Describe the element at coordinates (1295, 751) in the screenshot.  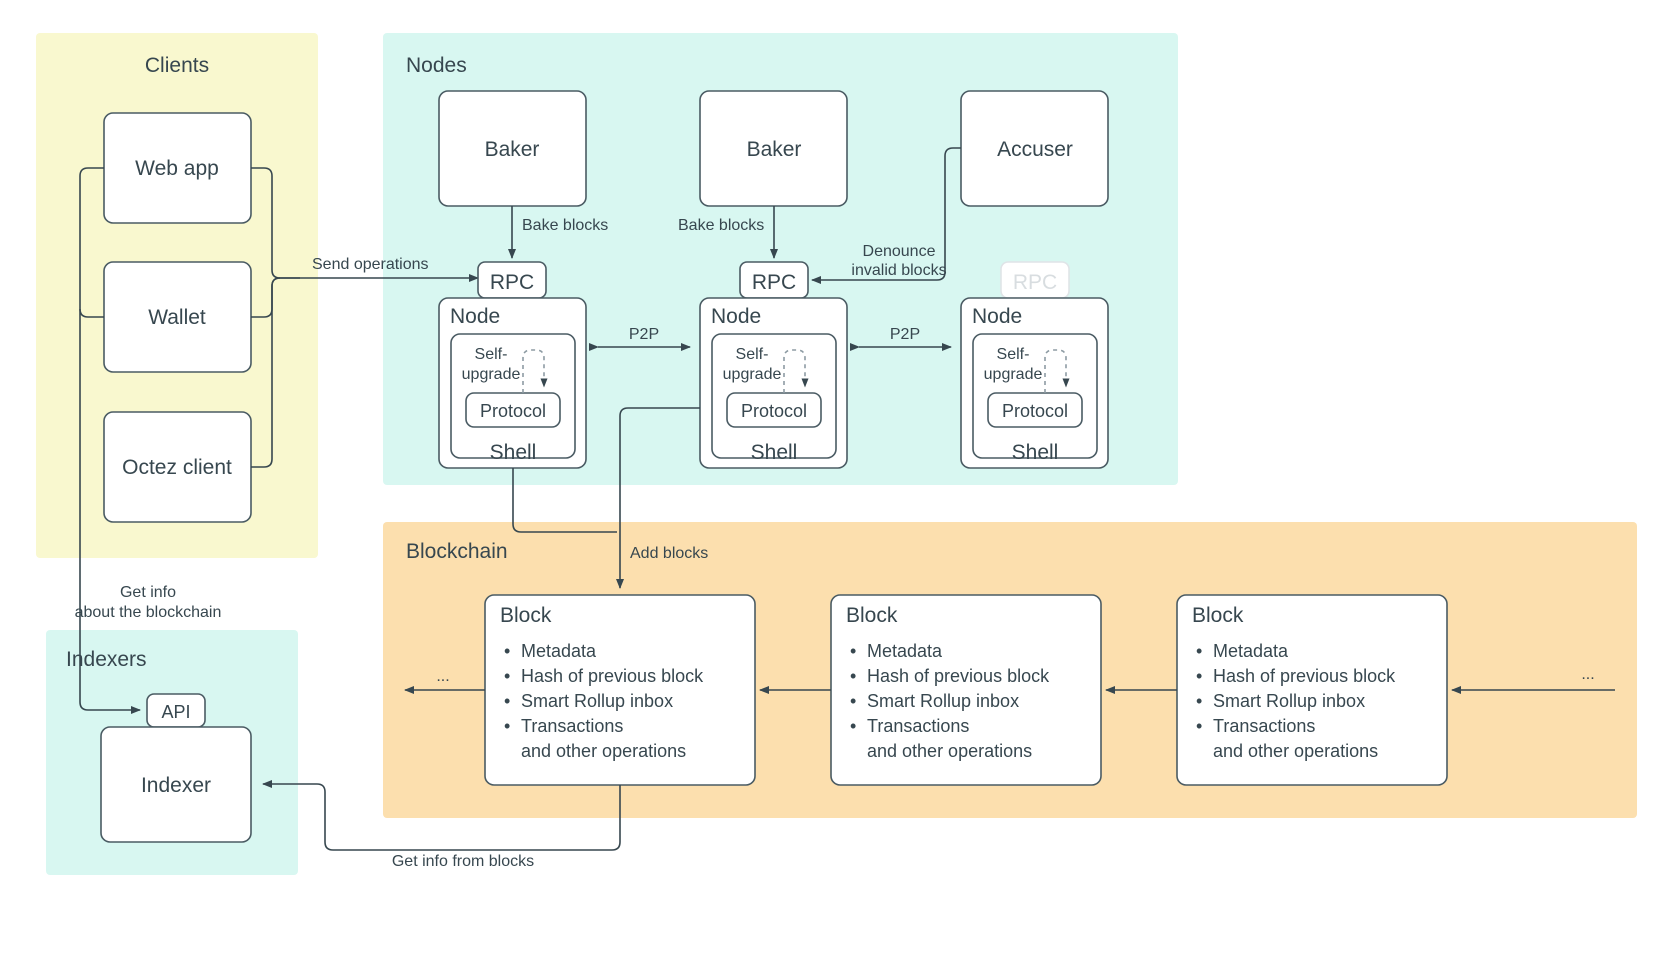
I see `block-cont-3: and other operations` at that location.